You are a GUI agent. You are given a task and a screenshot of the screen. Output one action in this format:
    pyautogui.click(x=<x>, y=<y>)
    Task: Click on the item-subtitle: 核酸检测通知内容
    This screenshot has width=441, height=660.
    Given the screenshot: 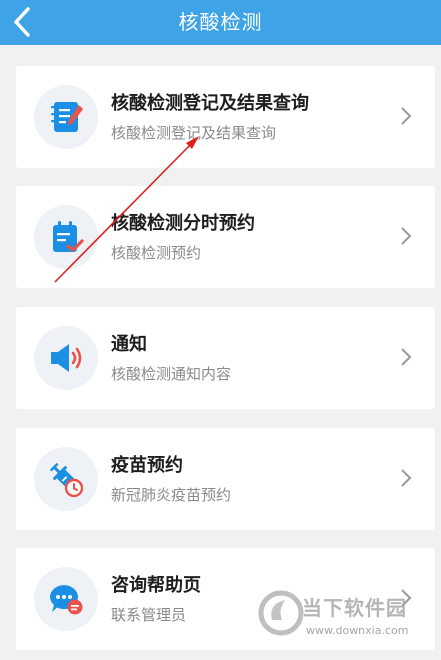 What is the action you would take?
    pyautogui.click(x=171, y=374)
    